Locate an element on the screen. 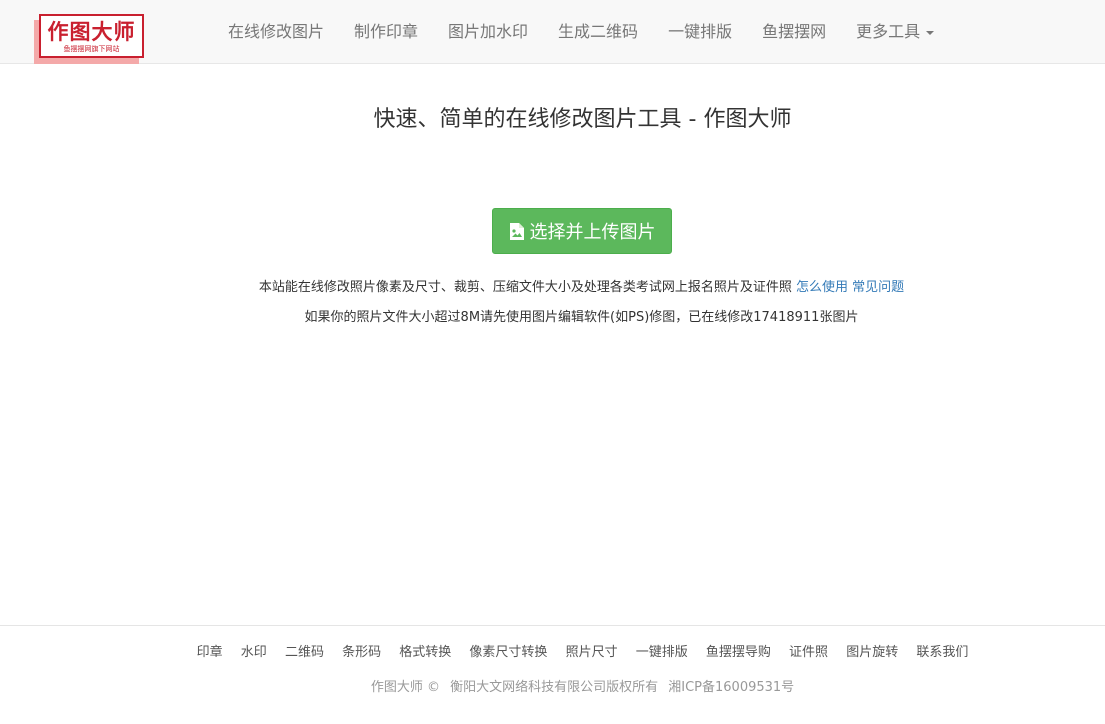 This screenshot has height=724, width=1105. faq-link: 常见问题 is located at coordinates (878, 287).